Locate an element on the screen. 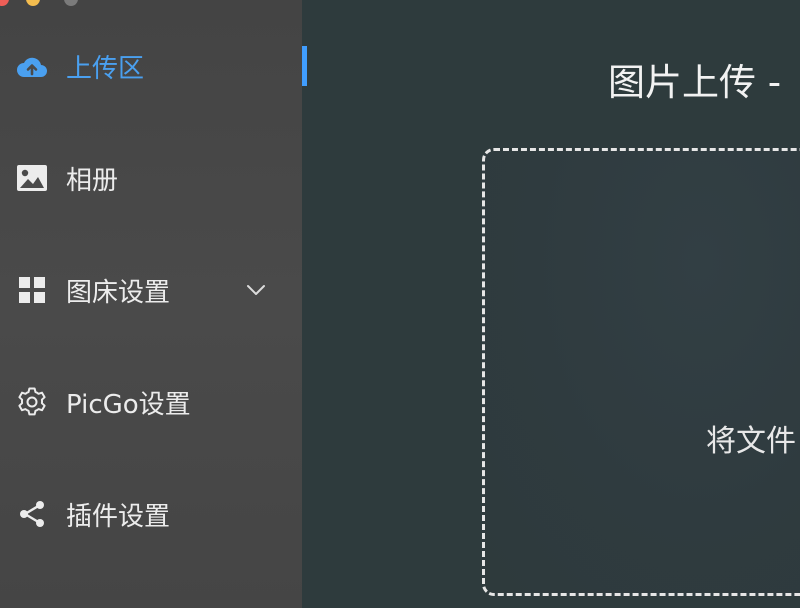  sidebar-item-upload: 上传区 is located at coordinates (151, 66).